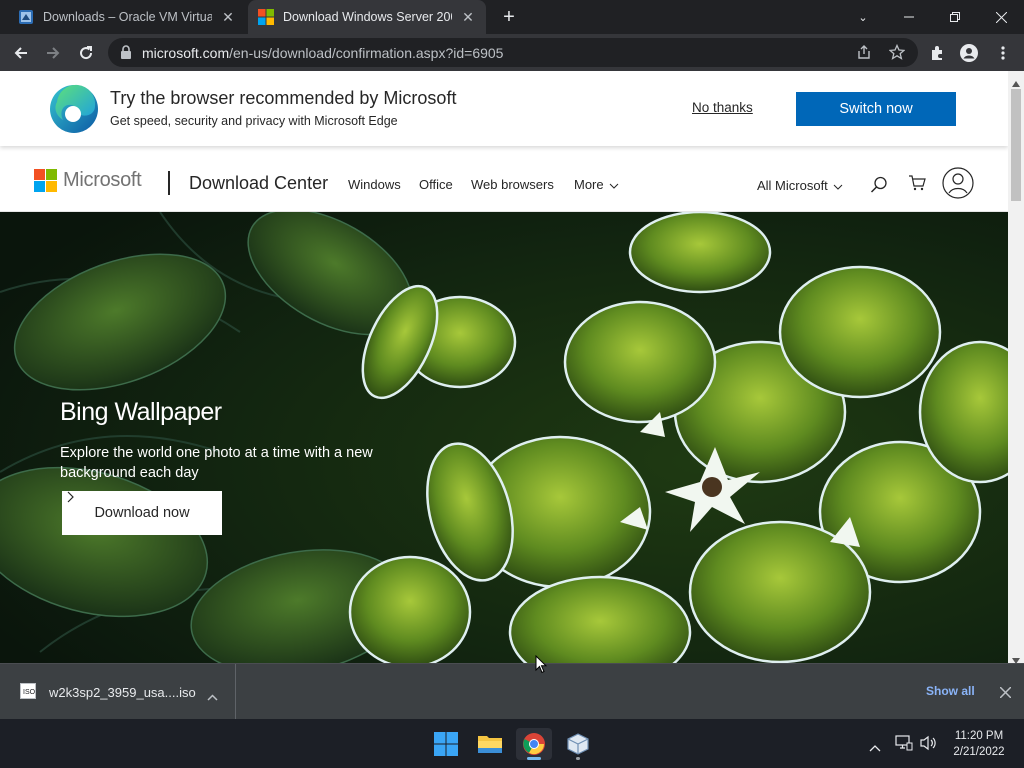 The width and height of the screenshot is (1024, 768). I want to click on show-hidden-icons-chevron-icon, so click(875, 748).